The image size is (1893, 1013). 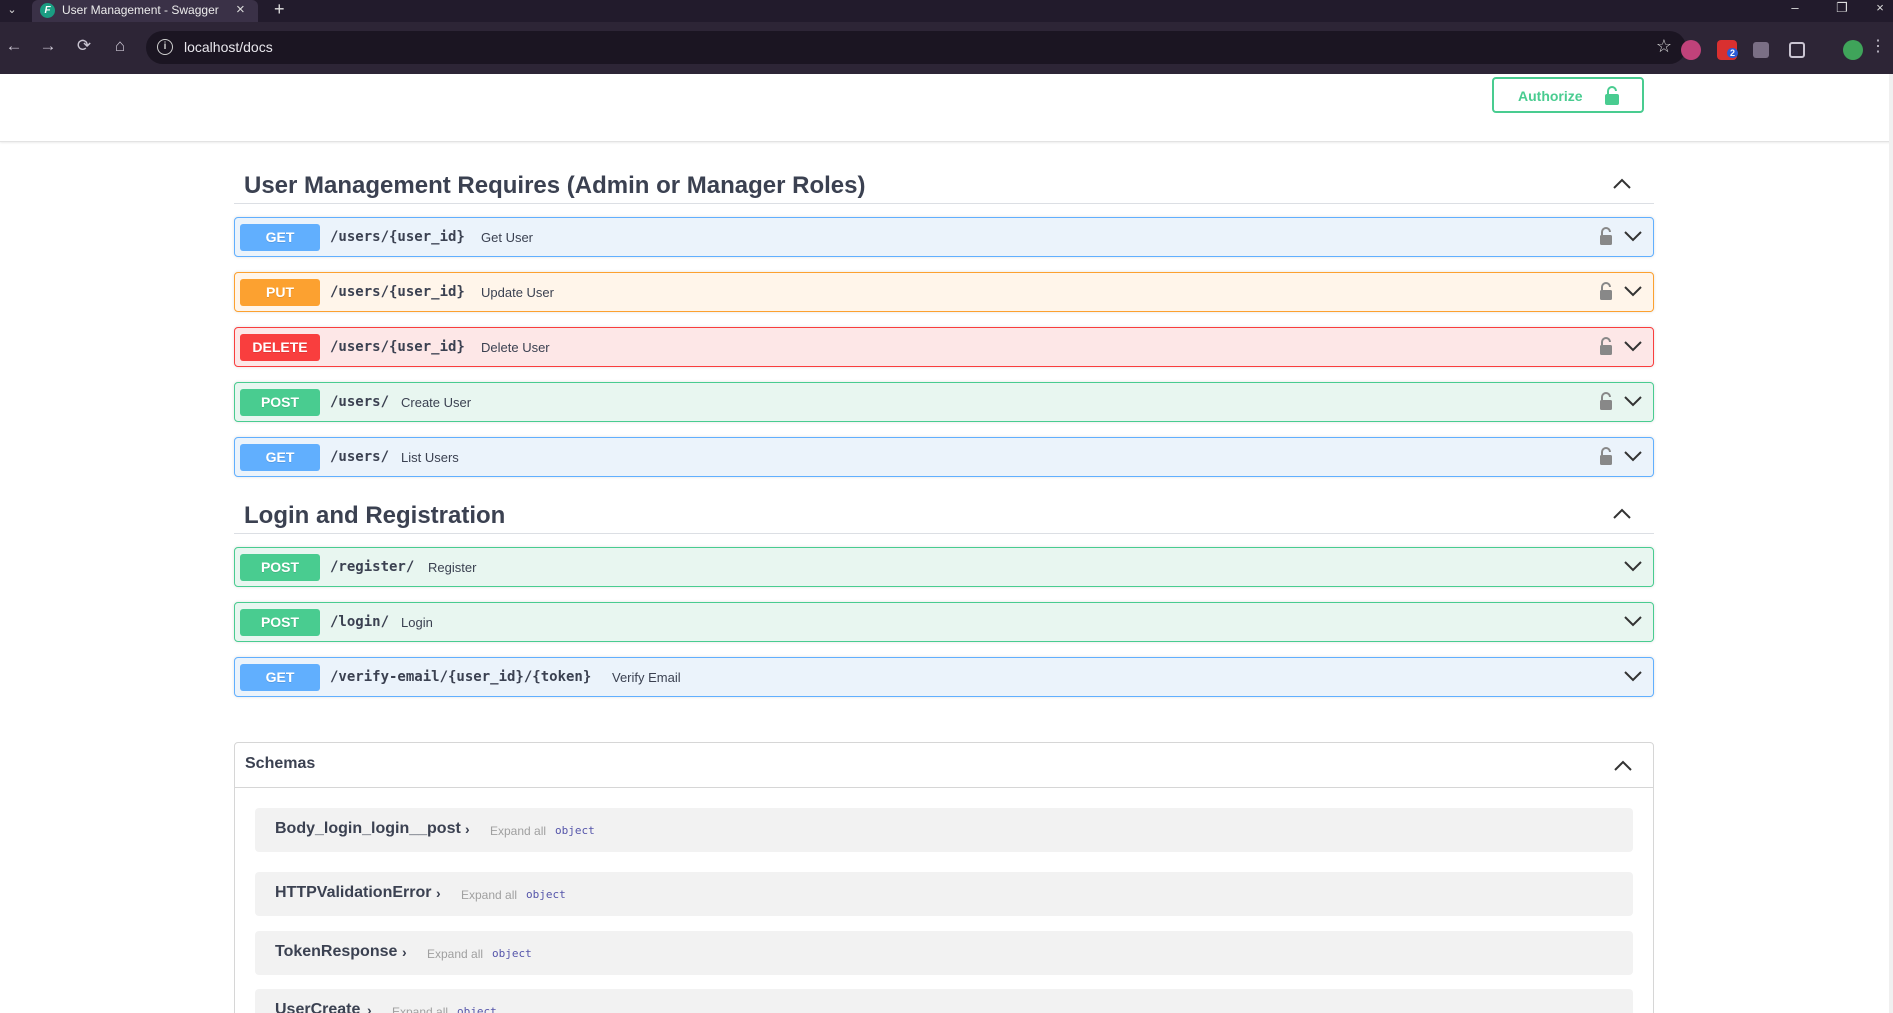 I want to click on extension-compass-icon, so click(x=1691, y=50).